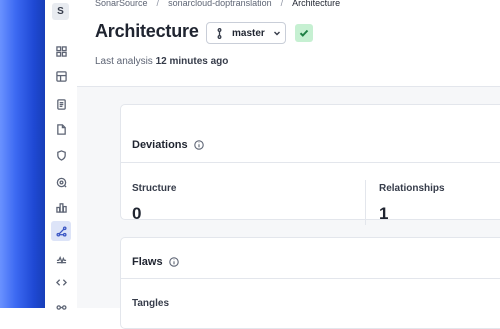  What do you see at coordinates (60, 11) in the screenshot?
I see `org-avatar: S` at bounding box center [60, 11].